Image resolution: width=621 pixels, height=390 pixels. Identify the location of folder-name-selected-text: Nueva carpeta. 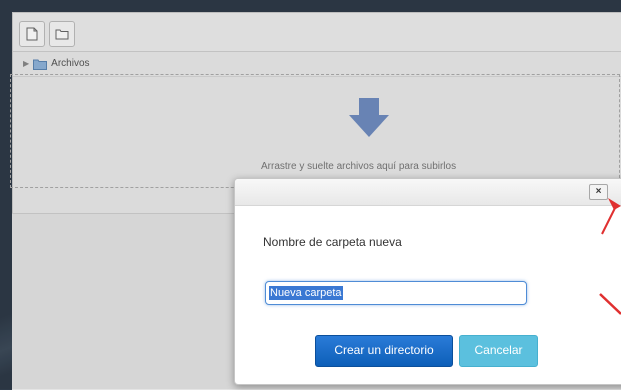
(306, 293).